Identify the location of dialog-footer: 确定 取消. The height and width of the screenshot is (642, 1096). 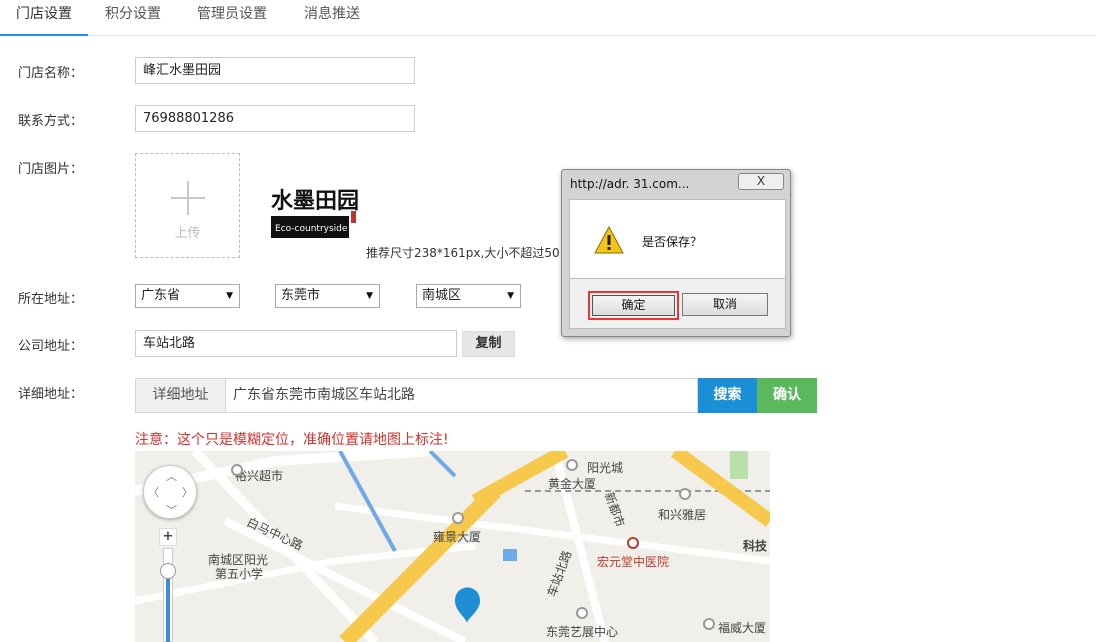
(677, 304).